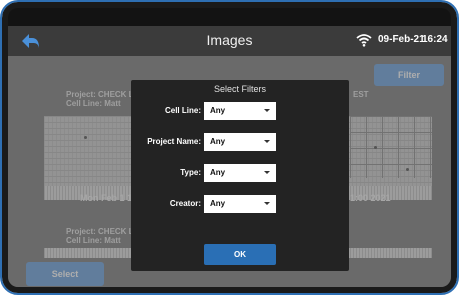 This screenshot has width=459, height=295. Describe the element at coordinates (240, 173) in the screenshot. I see `type-select: Any` at that location.